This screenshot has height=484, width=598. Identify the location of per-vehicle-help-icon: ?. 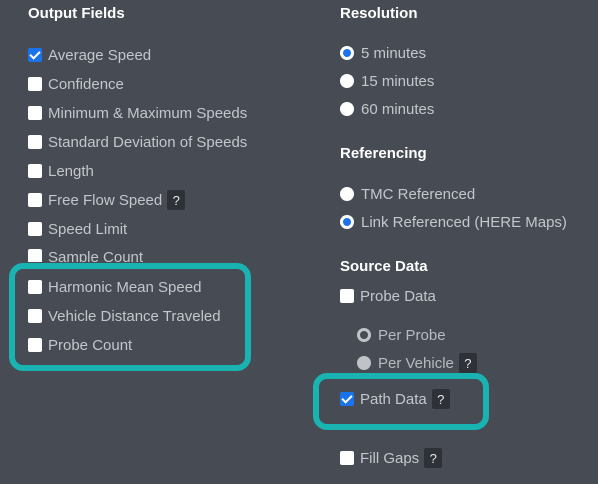
(467, 363).